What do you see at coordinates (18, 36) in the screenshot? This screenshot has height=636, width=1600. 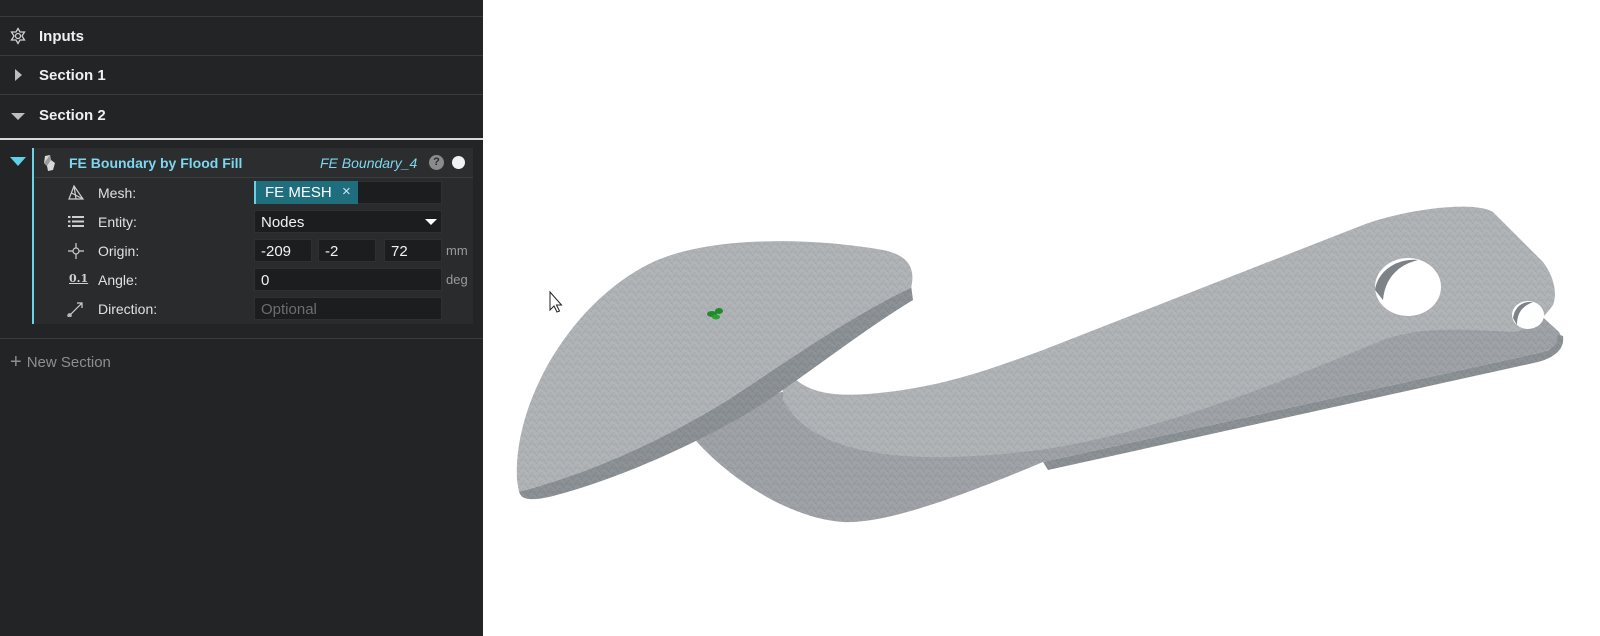 I see `inputs-icon` at bounding box center [18, 36].